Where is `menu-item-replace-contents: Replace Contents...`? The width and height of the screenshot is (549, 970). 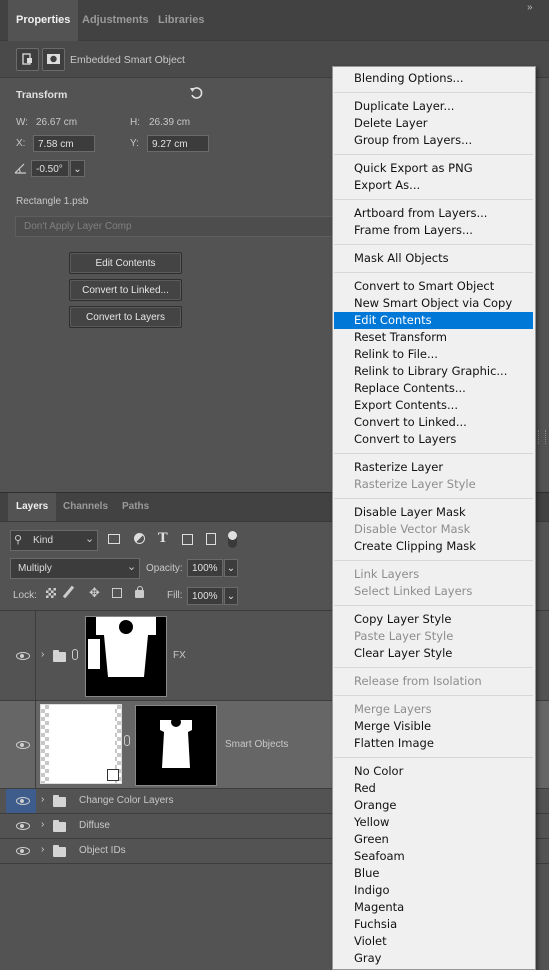 menu-item-replace-contents: Replace Contents... is located at coordinates (433, 388).